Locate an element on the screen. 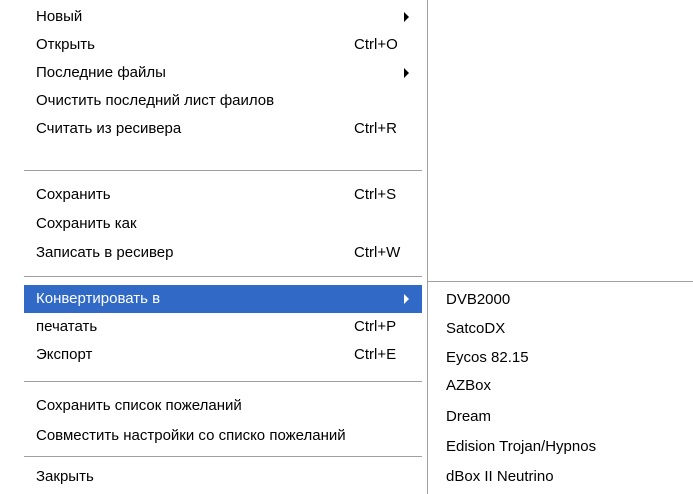 The width and height of the screenshot is (693, 494). menu-item-save: Сохранить Ctrl+S is located at coordinates (223, 195).